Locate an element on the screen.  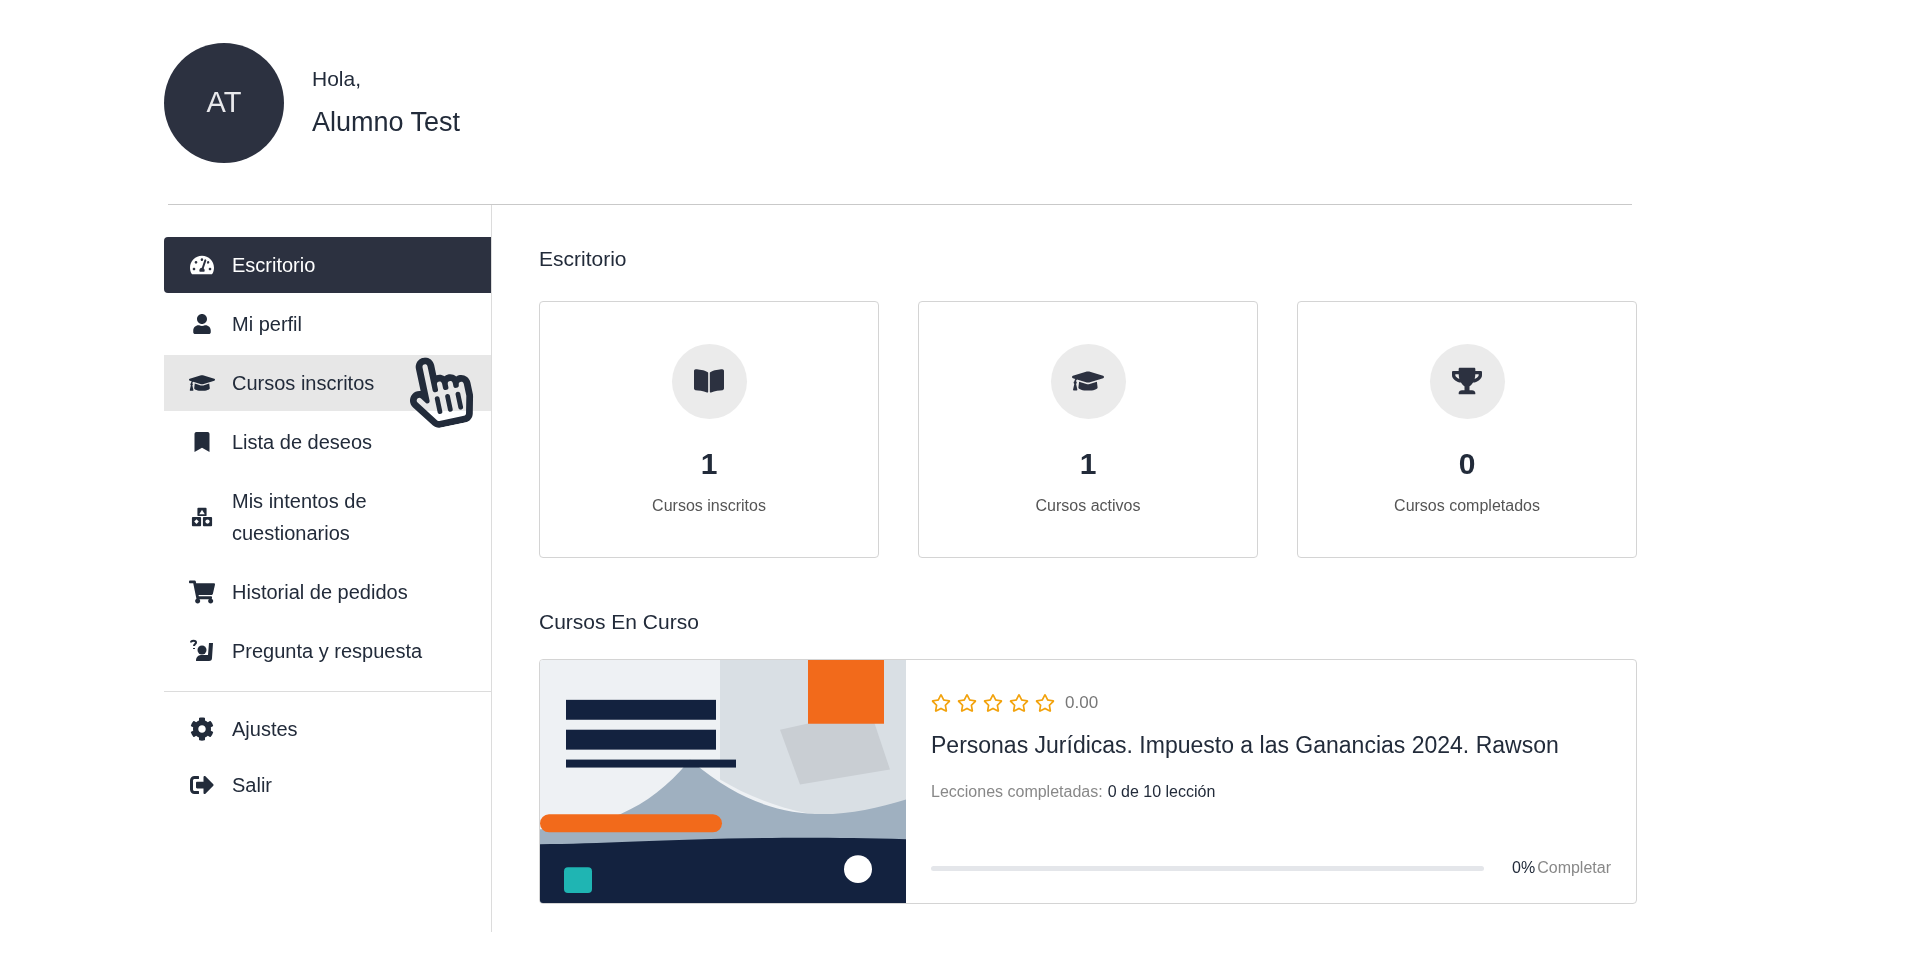
sidebar-item: Lista de deseos is located at coordinates (327, 442).